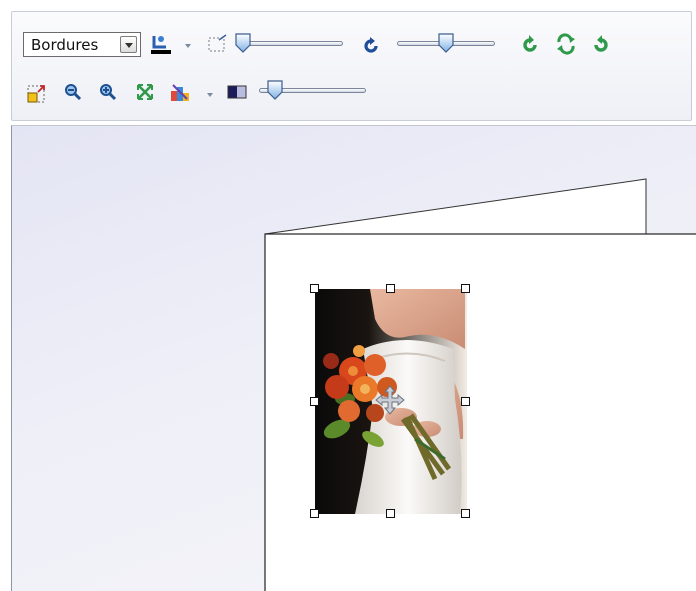 Image resolution: width=696 pixels, height=591 pixels. I want to click on resize-handle-bottom, so click(390, 513).